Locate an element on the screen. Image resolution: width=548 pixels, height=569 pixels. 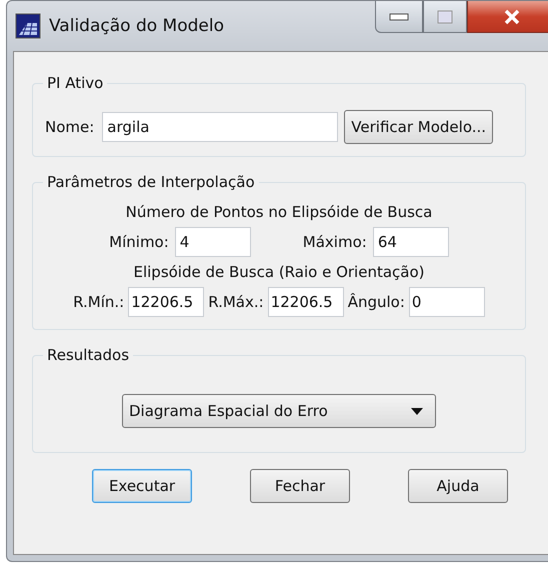
field-label: Máximo: is located at coordinates (334, 242).